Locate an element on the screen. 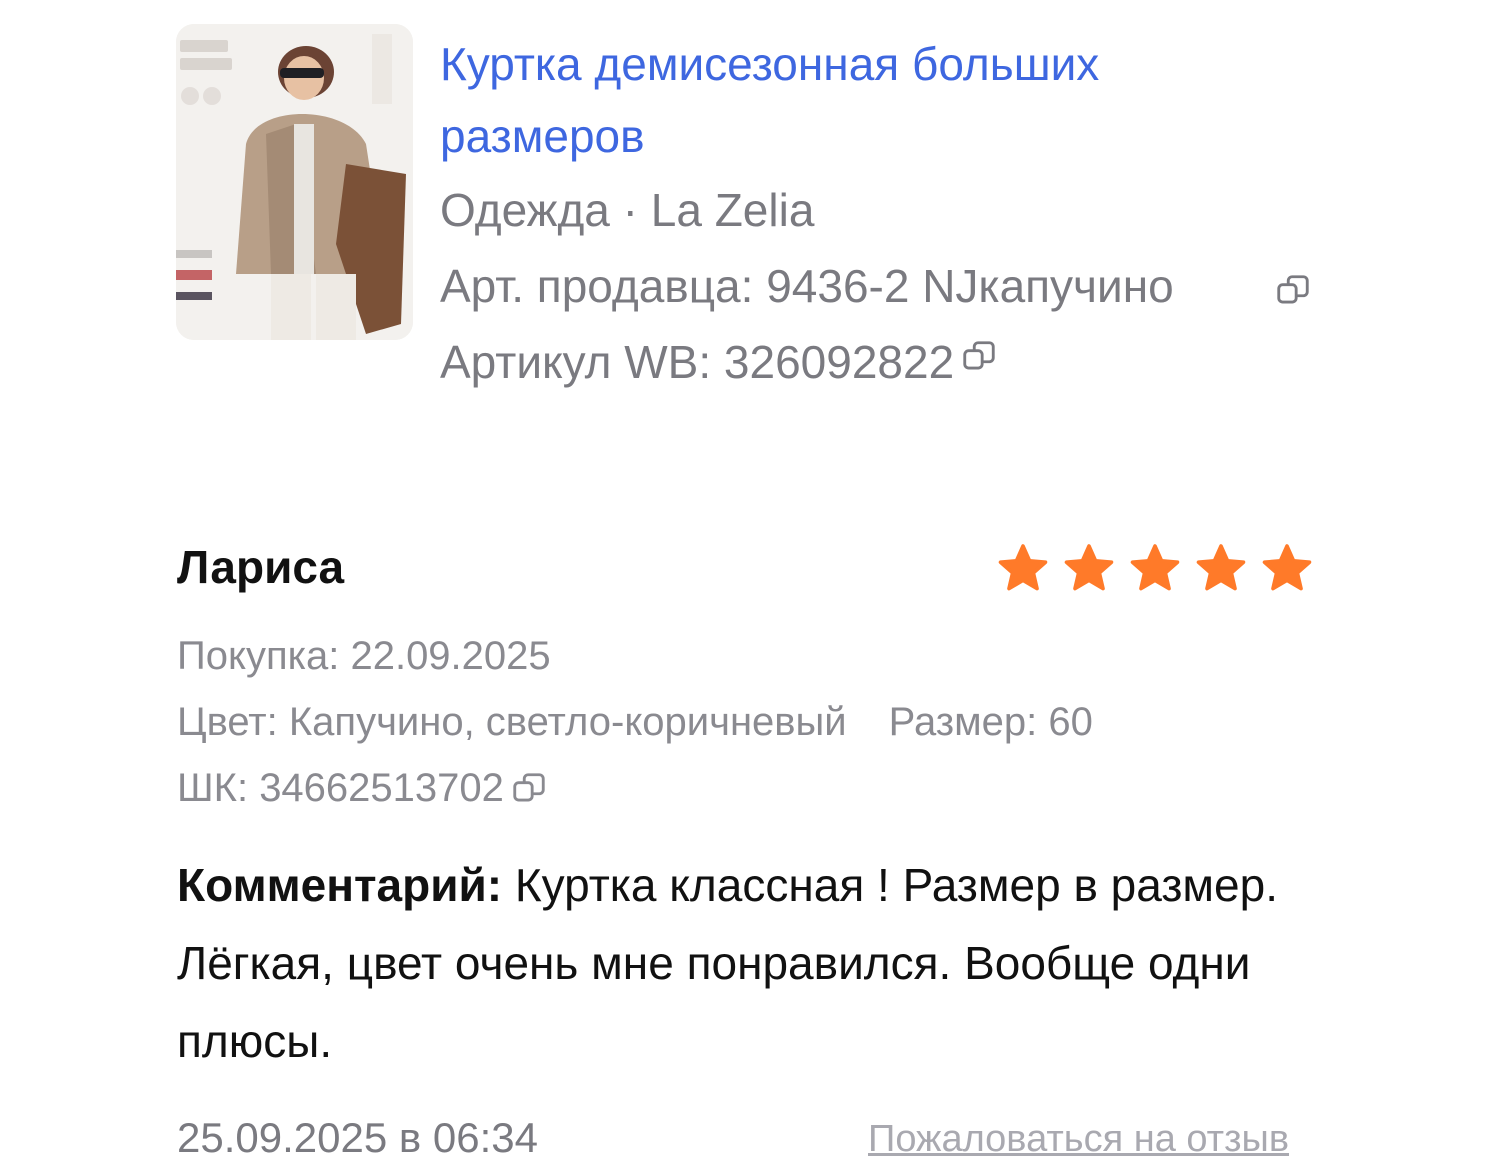 This screenshot has width=1500, height=1173. product-photo is located at coordinates (294, 182).